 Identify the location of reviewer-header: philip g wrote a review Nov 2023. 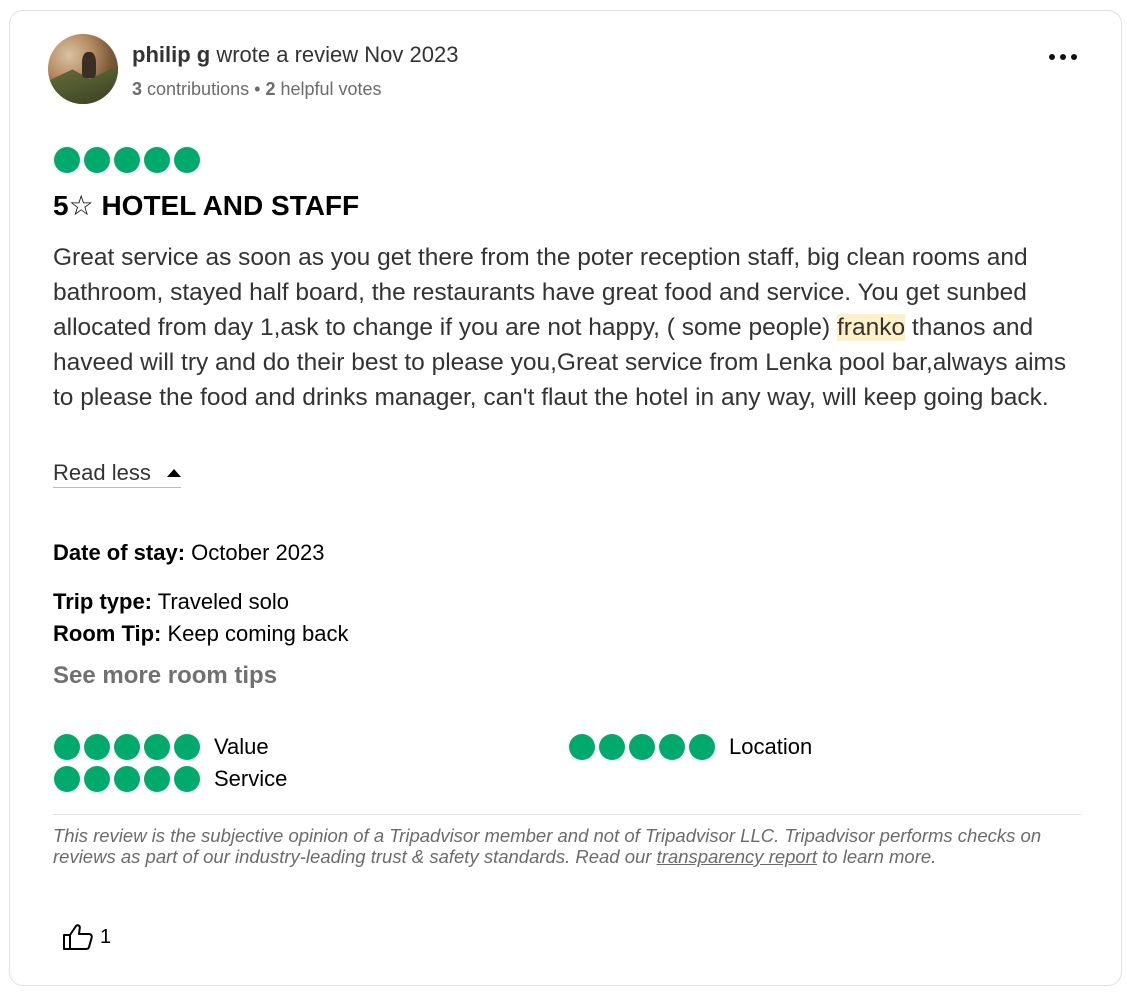
(295, 55).